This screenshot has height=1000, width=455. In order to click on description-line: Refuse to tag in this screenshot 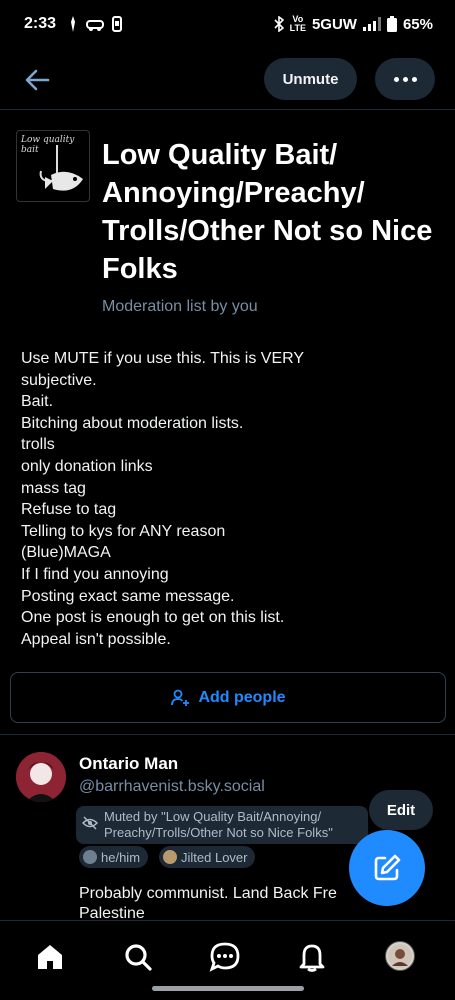, I will do `click(69, 510)`.